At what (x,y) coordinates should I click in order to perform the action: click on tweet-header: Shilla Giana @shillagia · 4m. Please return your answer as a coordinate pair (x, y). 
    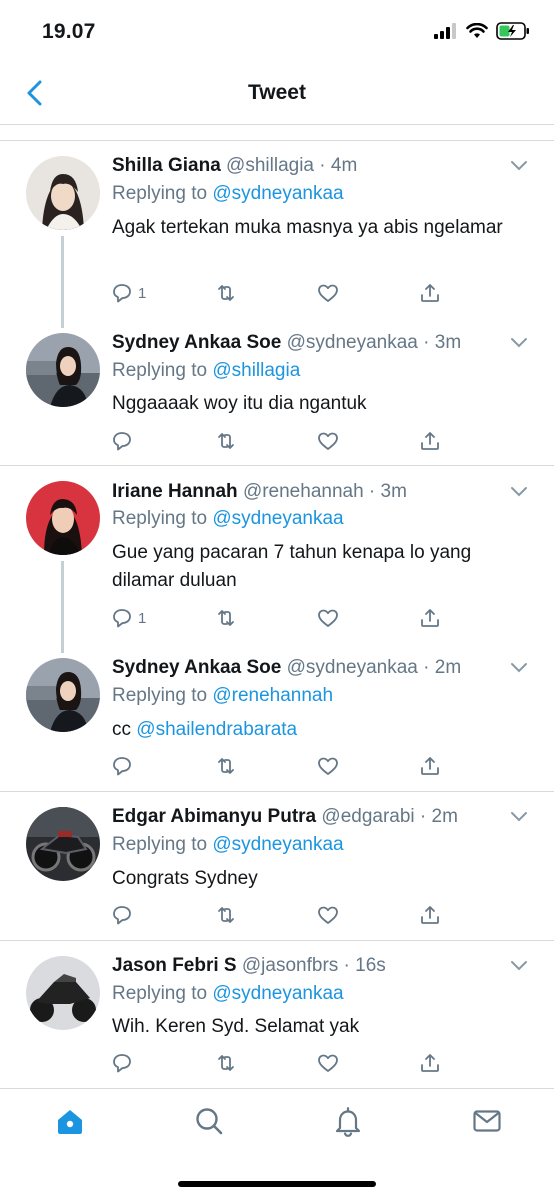
    Looking at the image, I should click on (313, 166).